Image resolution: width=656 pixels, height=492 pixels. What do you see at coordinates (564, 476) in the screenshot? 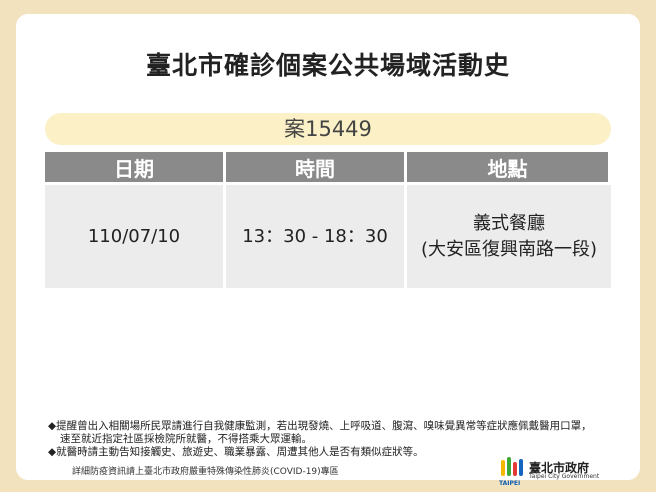
I see `logo-name-en: Taipei City Government` at bounding box center [564, 476].